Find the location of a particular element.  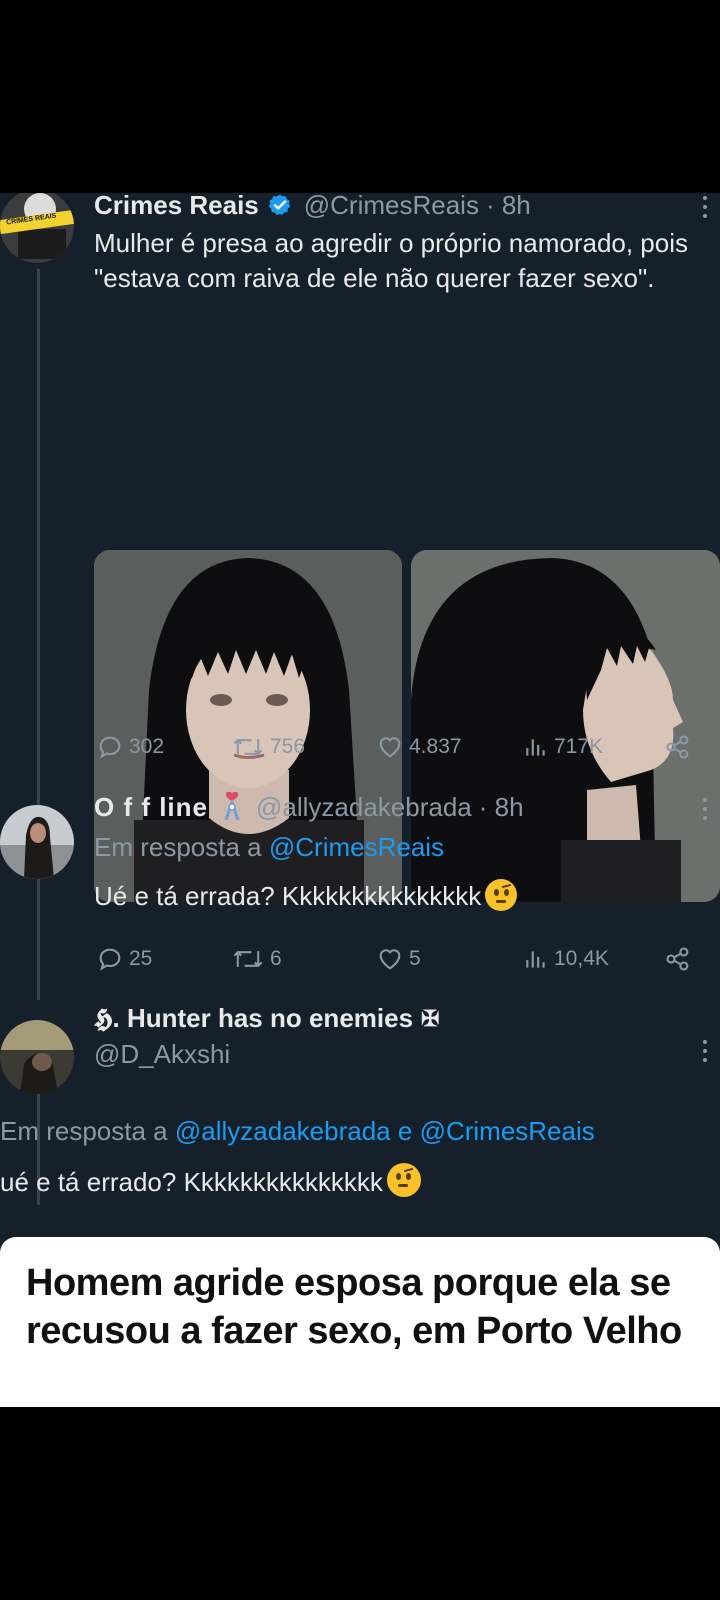

views-button: 10,4K is located at coordinates (566, 959).